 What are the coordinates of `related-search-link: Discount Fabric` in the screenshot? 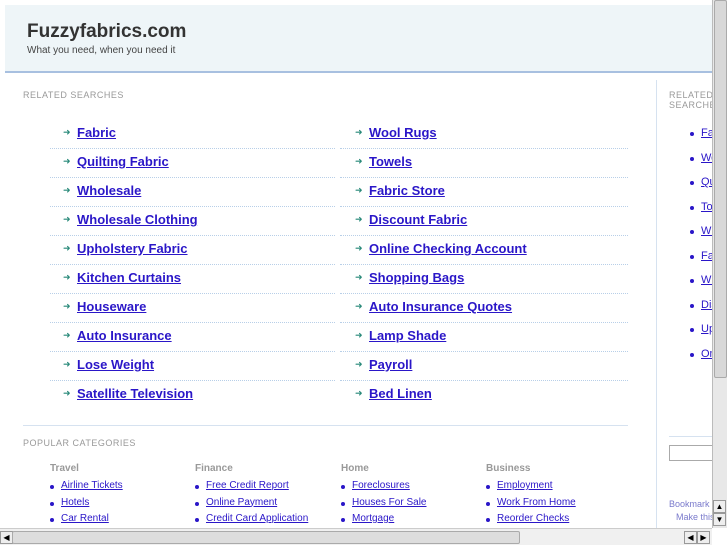 It's located at (418, 219).